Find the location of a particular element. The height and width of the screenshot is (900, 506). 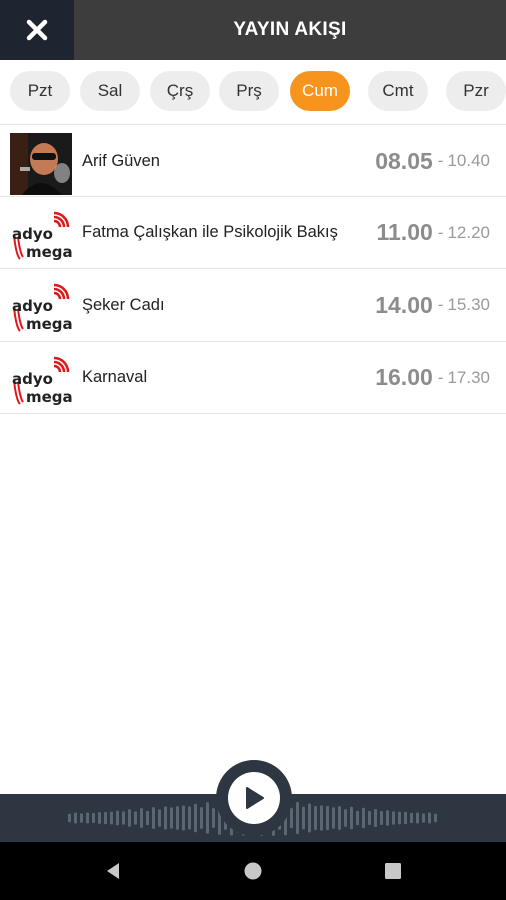

day-tab-wednesday: Çrş is located at coordinates (180, 91).